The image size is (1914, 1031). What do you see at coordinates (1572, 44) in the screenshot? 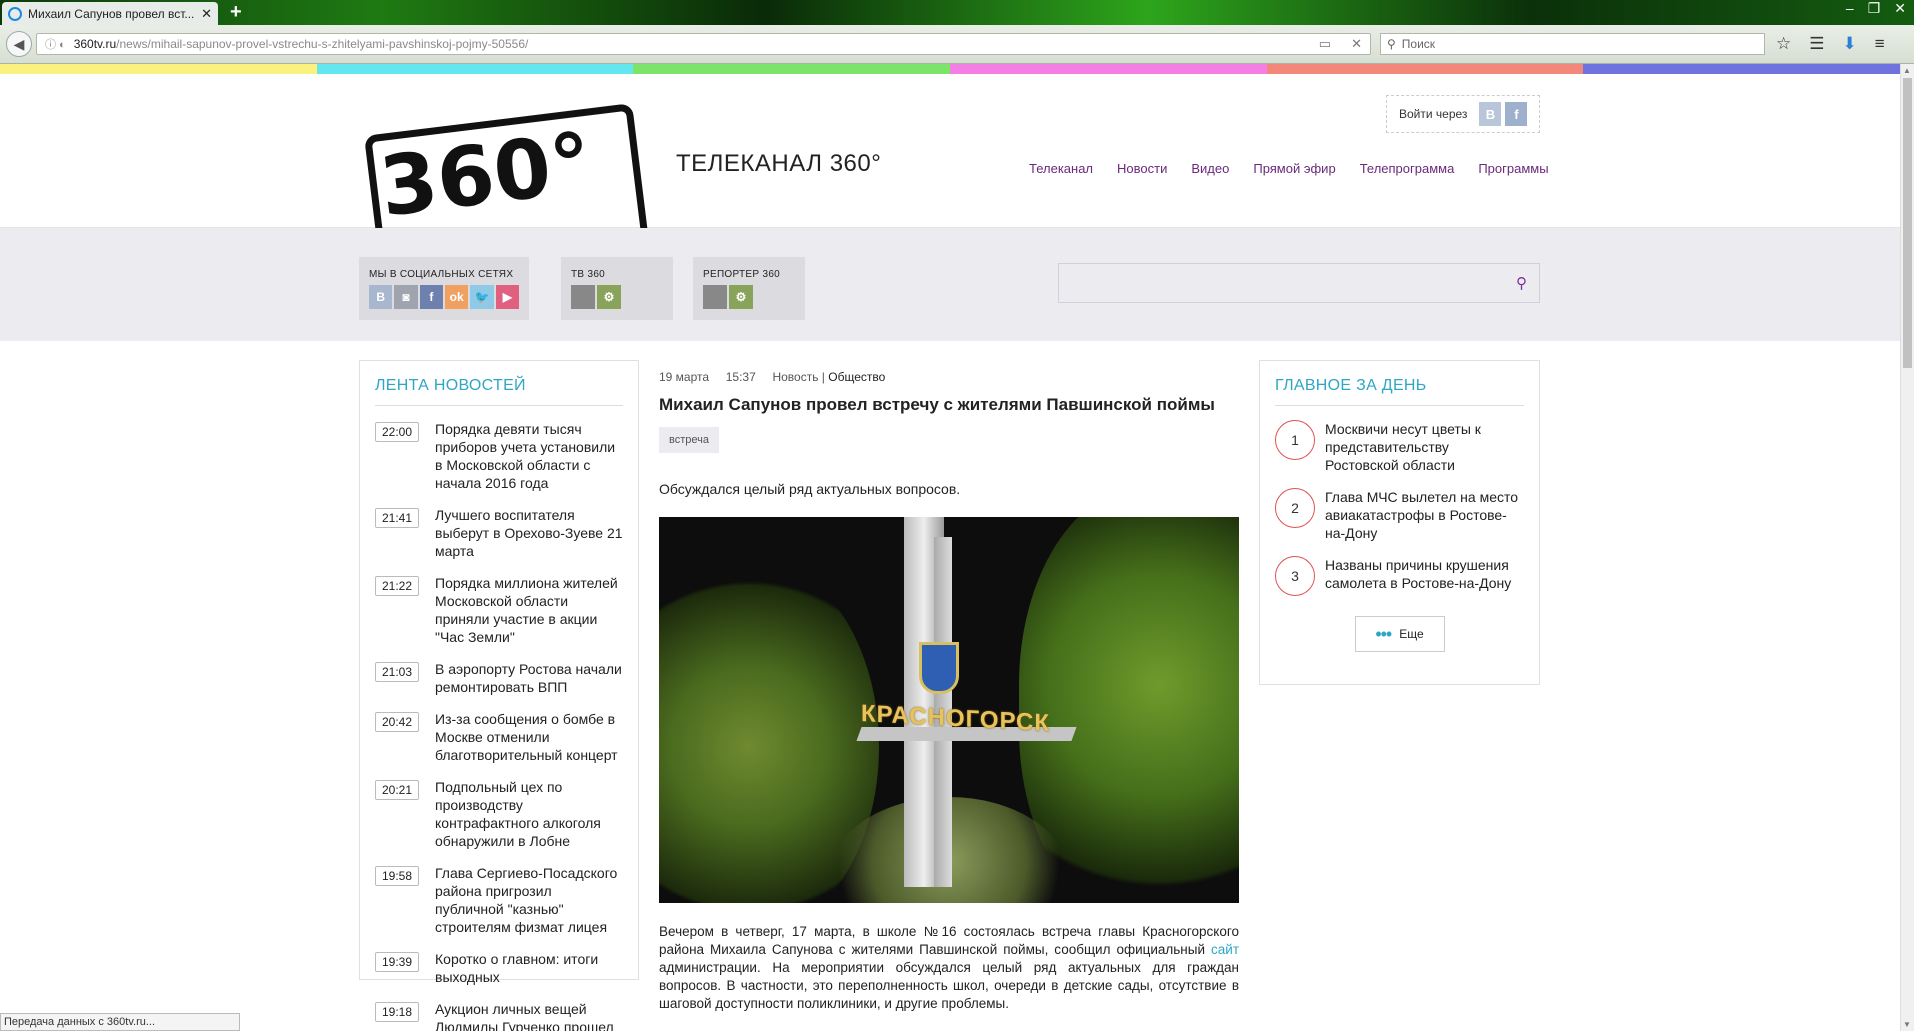
I see `browser-search-input: ⚲ Поиск` at bounding box center [1572, 44].